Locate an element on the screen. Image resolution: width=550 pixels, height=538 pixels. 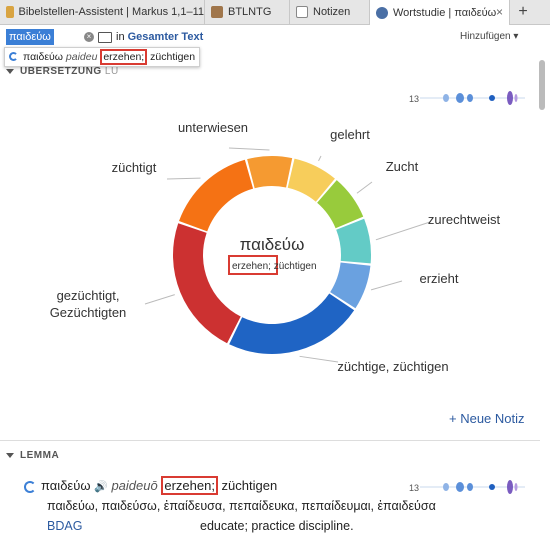
audio-icon: 🔊 is located at coordinates (101, 487).